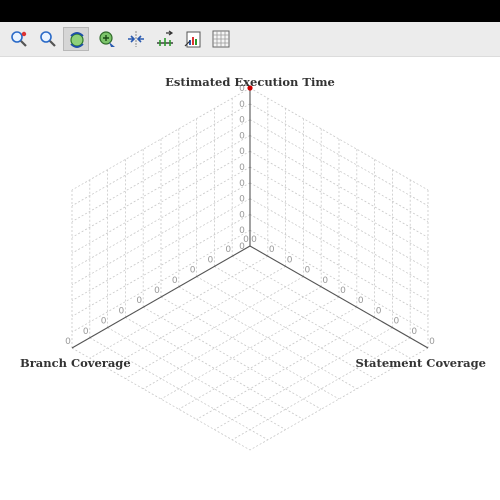 The width and height of the screenshot is (500, 500). What do you see at coordinates (250, 82) in the screenshot?
I see `z-axis-title: Estimated Execution Time` at bounding box center [250, 82].